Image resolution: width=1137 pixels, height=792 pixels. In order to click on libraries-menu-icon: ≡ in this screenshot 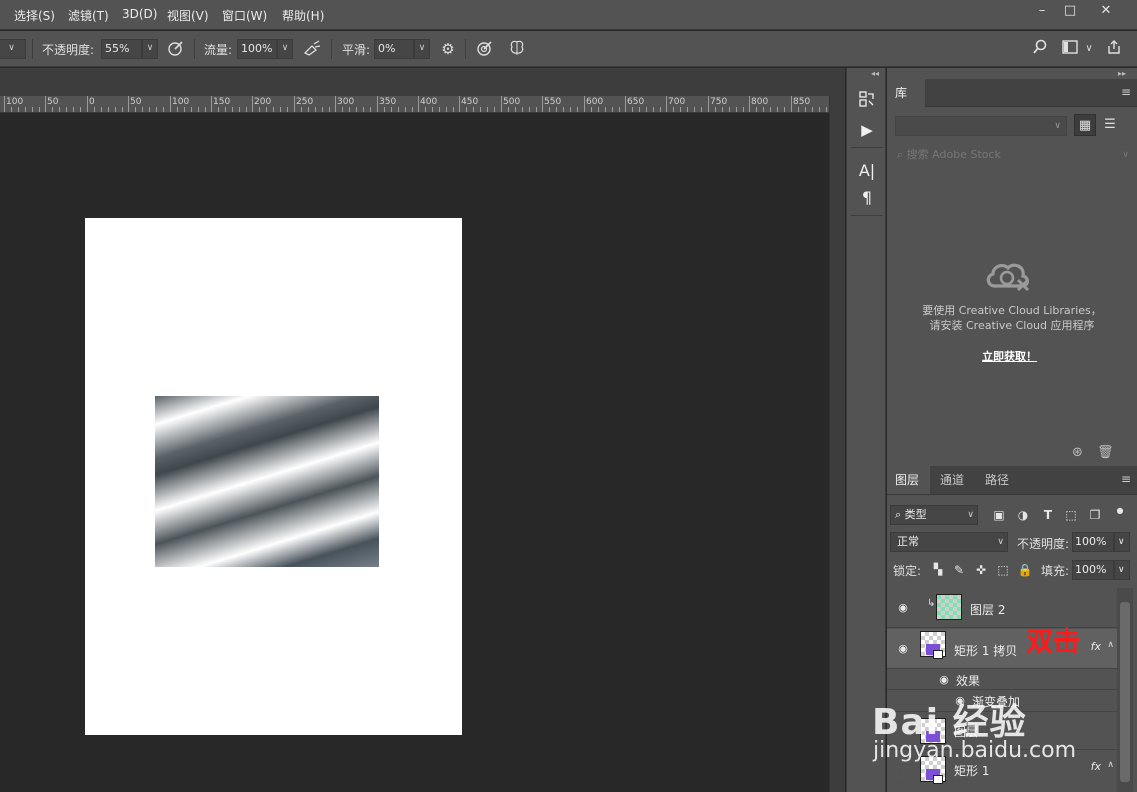, I will do `click(1126, 92)`.